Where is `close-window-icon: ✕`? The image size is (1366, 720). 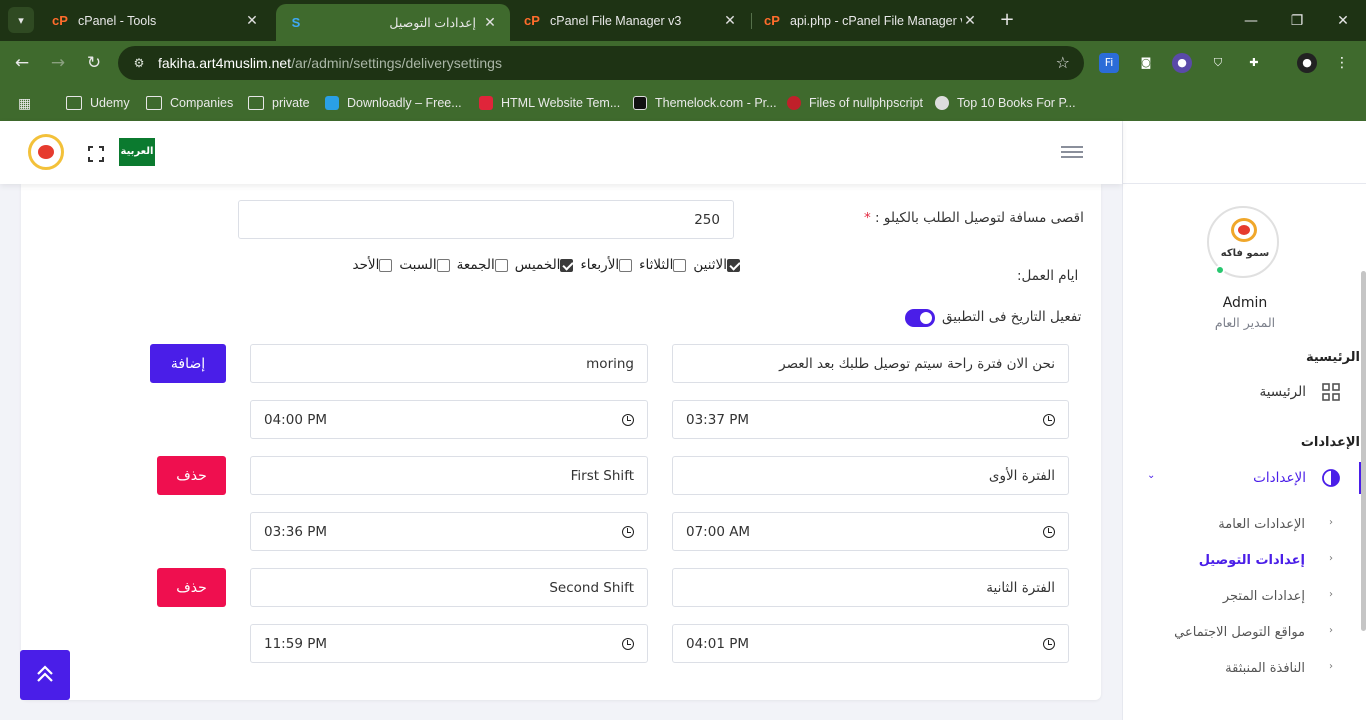 close-window-icon: ✕ is located at coordinates (1343, 20).